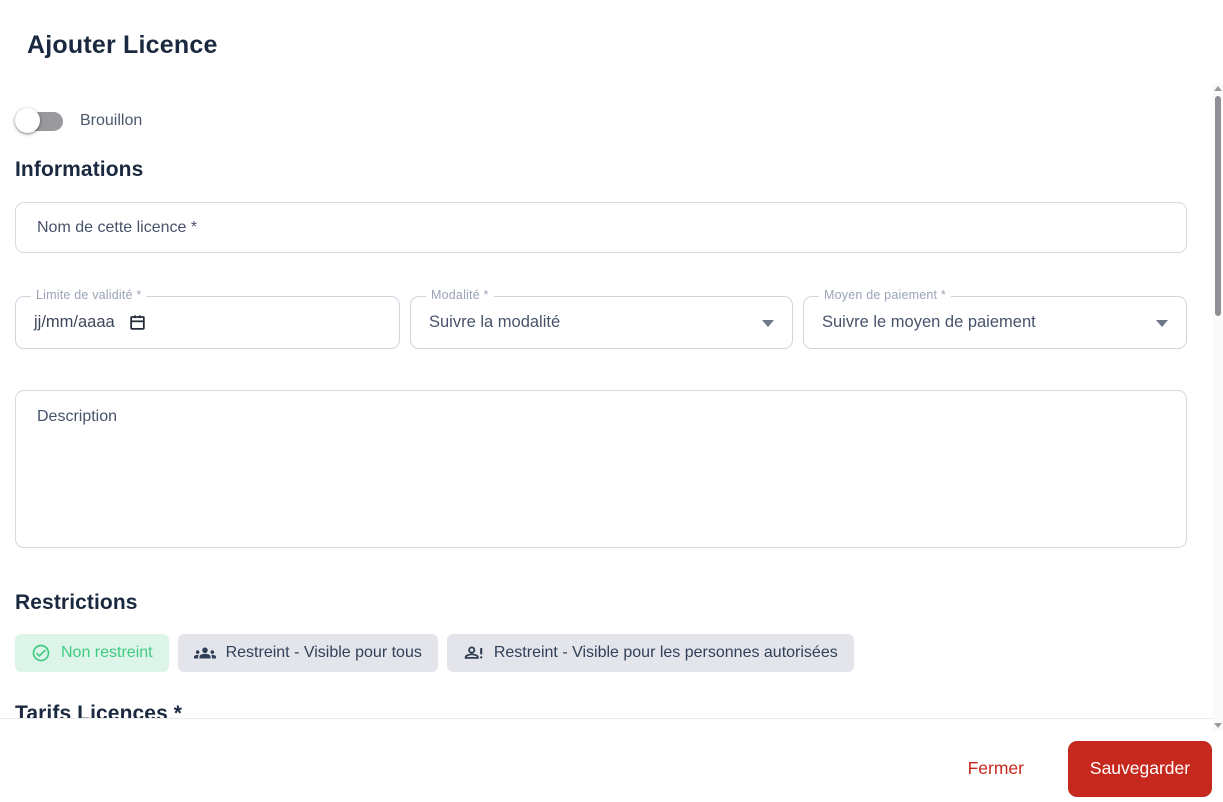 The width and height of the screenshot is (1223, 802). What do you see at coordinates (78, 121) in the screenshot?
I see `draft-toggle-row: Brouillon` at bounding box center [78, 121].